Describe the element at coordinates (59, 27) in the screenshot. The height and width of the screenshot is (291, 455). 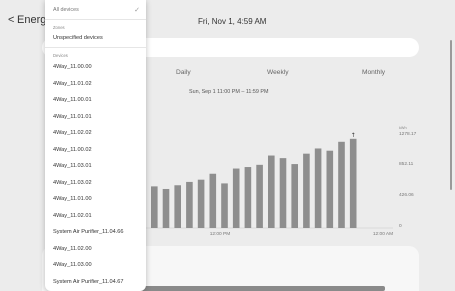
I see `zones-section-label: Zones` at that location.